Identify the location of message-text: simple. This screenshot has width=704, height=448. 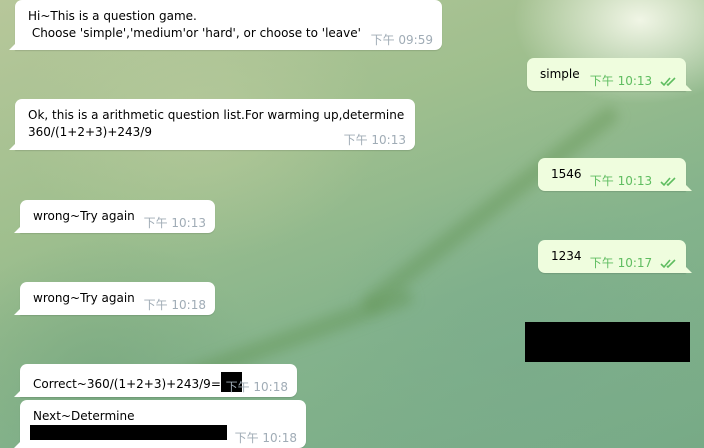
(560, 74).